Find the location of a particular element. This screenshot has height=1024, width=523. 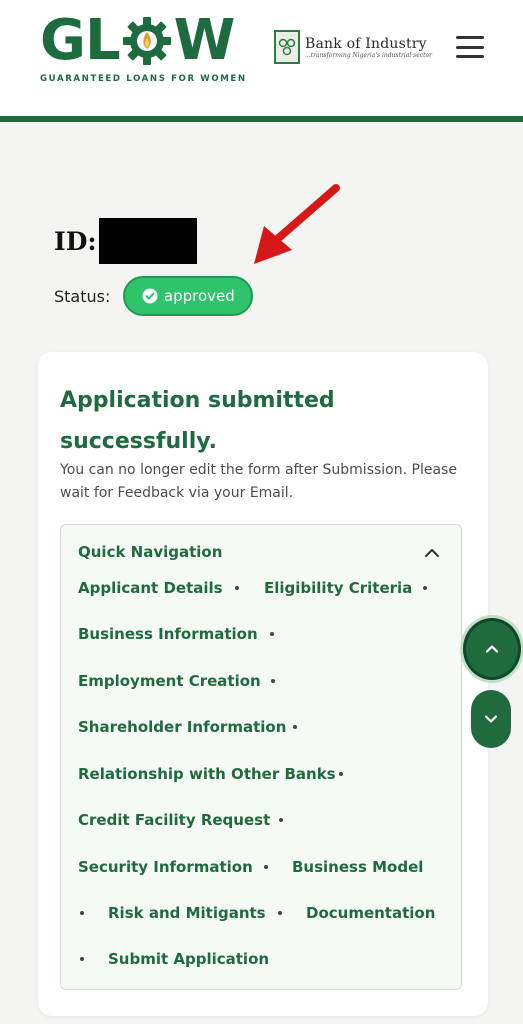

status-badge: approved is located at coordinates (188, 296).